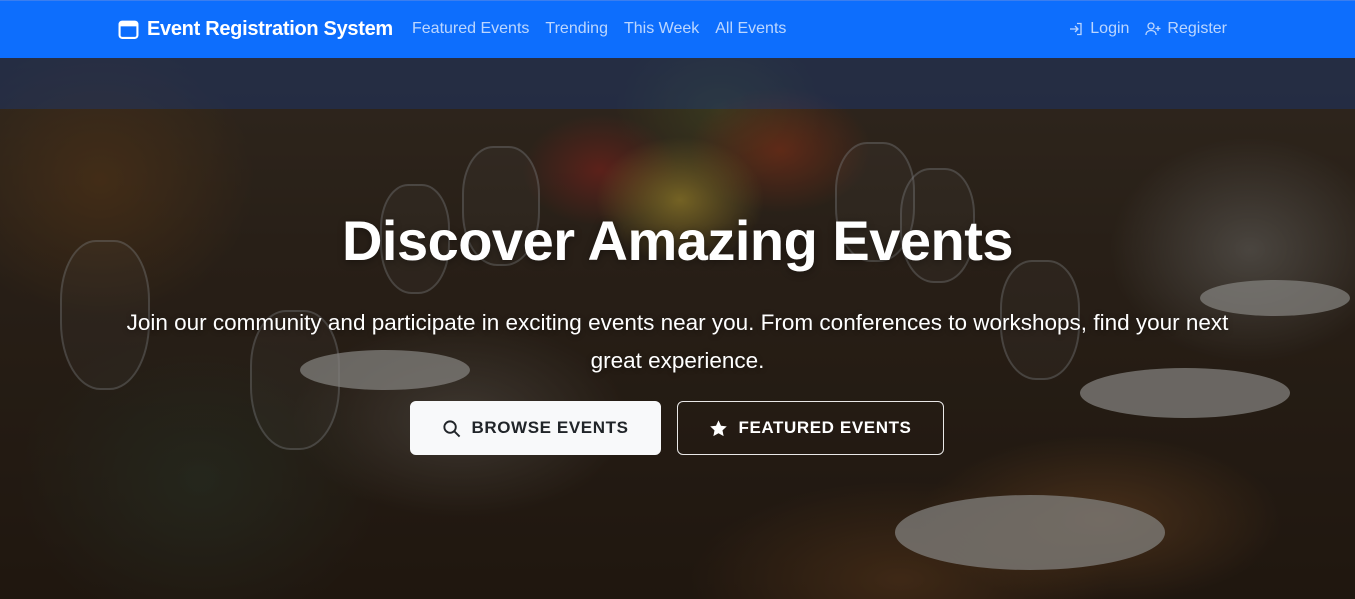 The height and width of the screenshot is (599, 1355). Describe the element at coordinates (677, 240) in the screenshot. I see `hero-title: Discover Amazing Events` at that location.